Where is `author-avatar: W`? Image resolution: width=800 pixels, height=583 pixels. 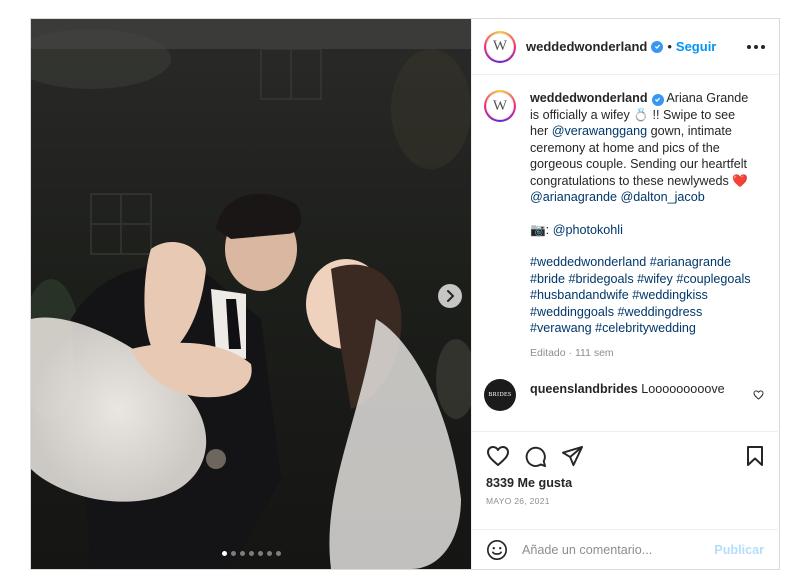
author-avatar: W is located at coordinates (500, 46).